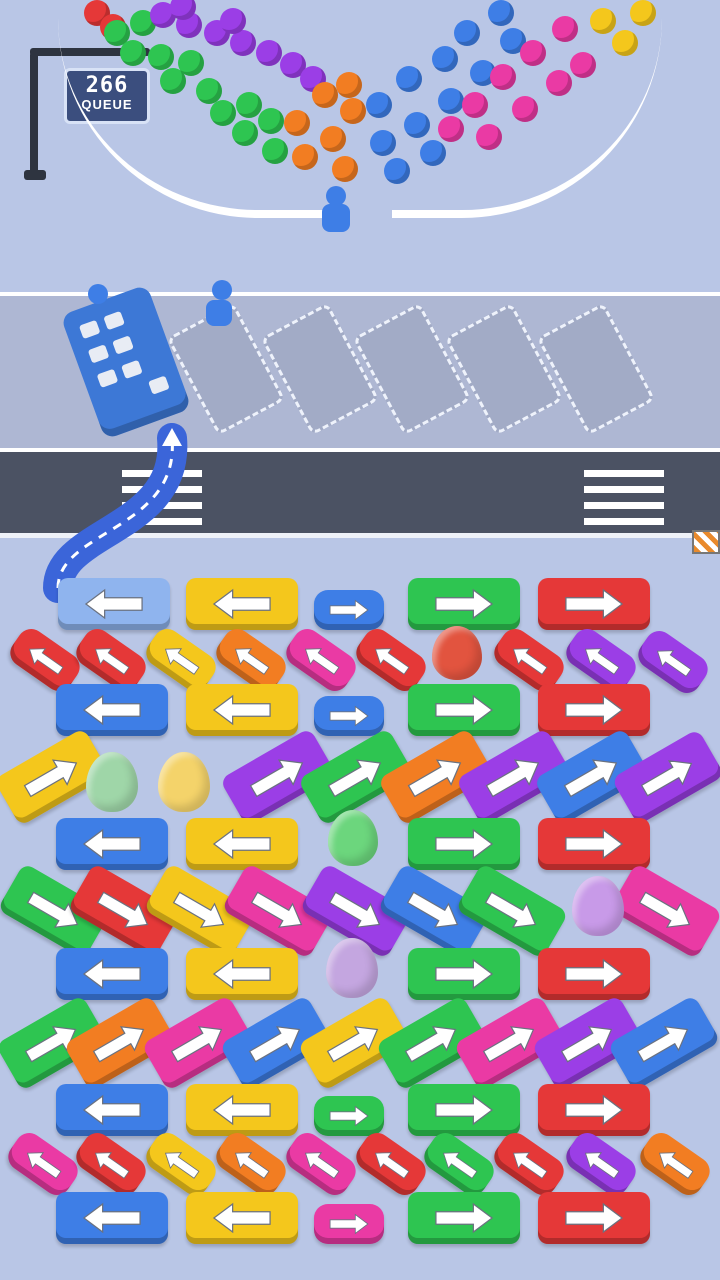 This screenshot has width=720, height=1280. What do you see at coordinates (598, 906) in the screenshot?
I see `egg-purple` at bounding box center [598, 906].